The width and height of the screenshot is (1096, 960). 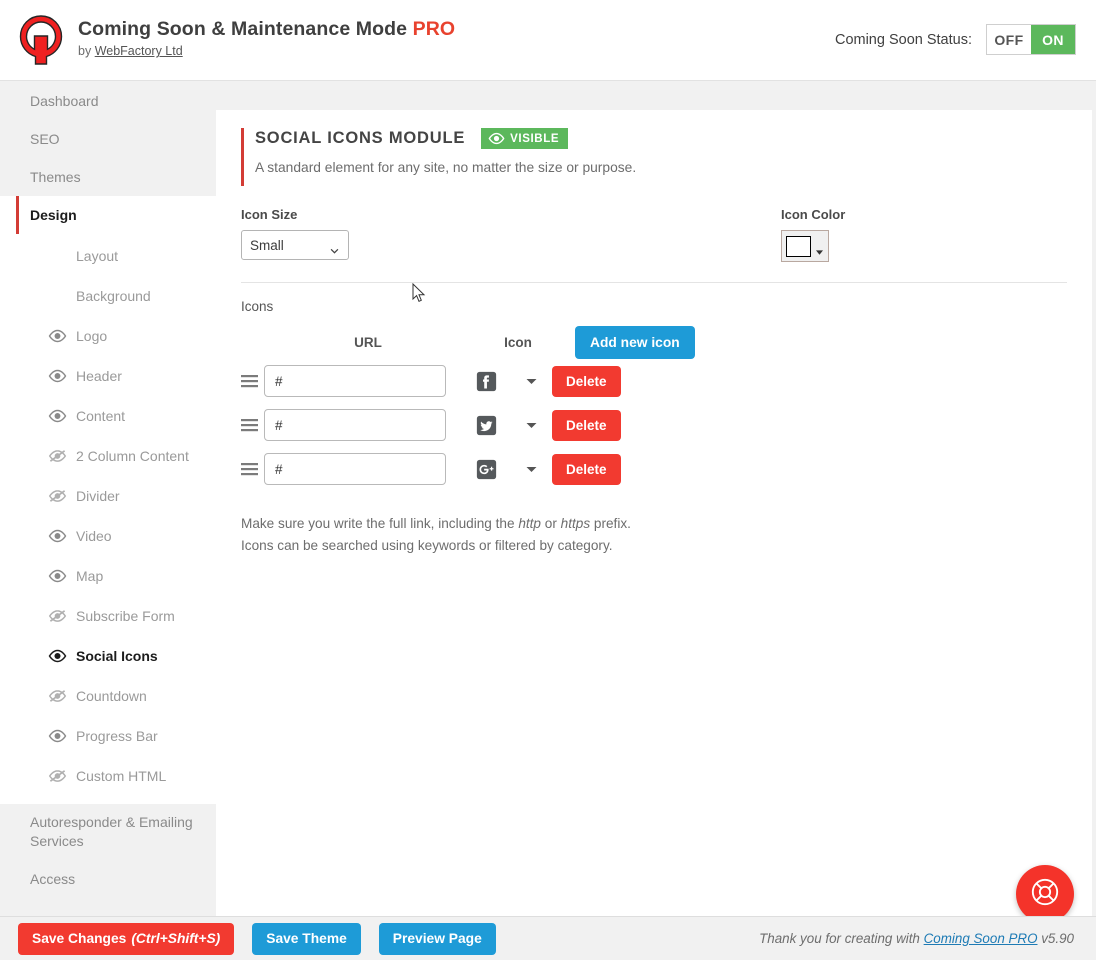 I want to click on sidebar-item-label: Themes, so click(x=55, y=177).